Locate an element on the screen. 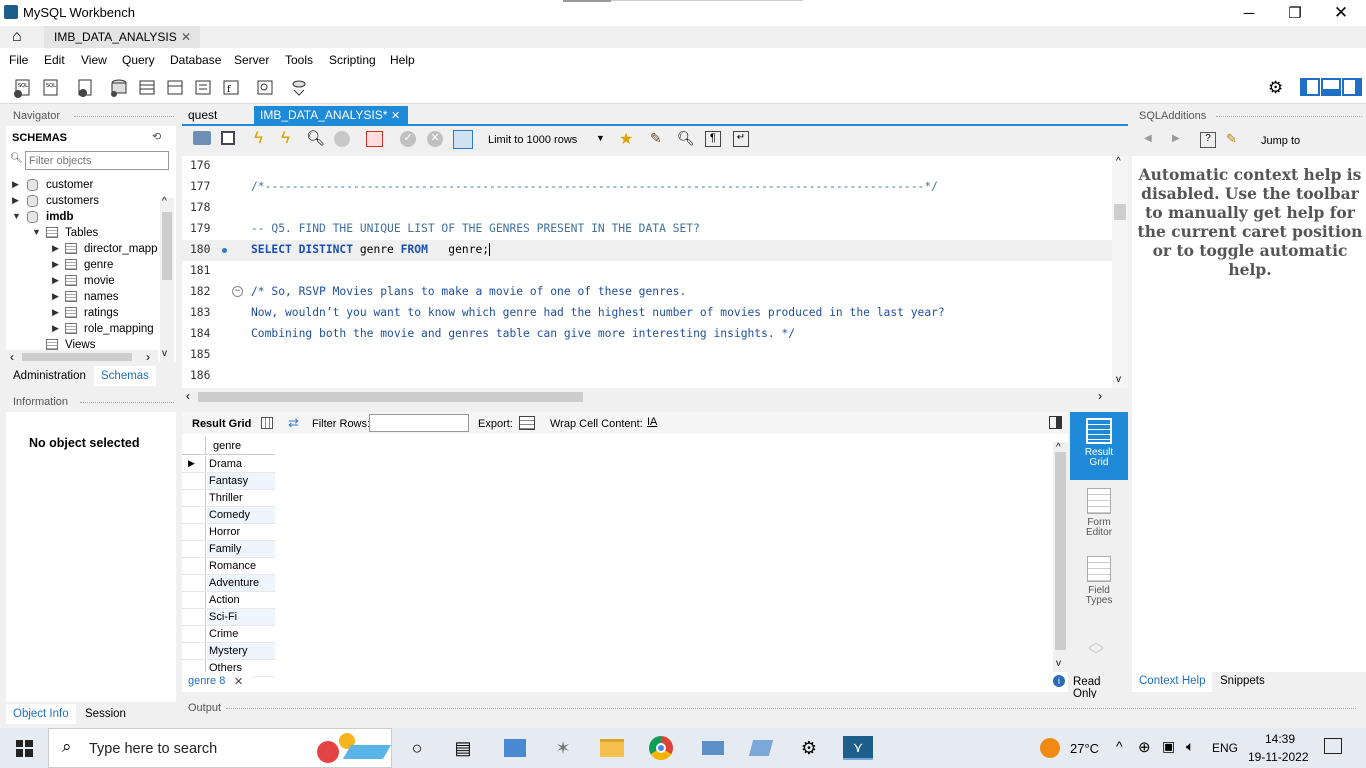  filter-objects-input is located at coordinates (97, 160).